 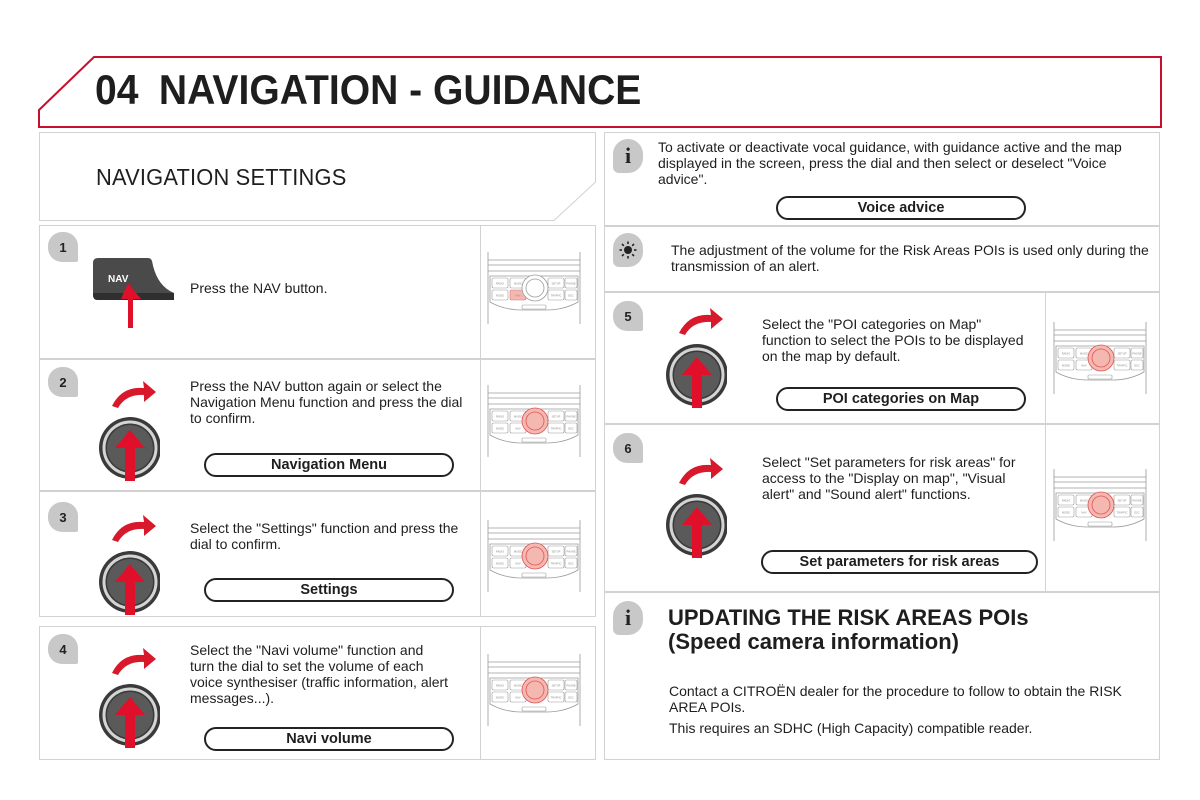 What do you see at coordinates (63, 649) in the screenshot?
I see `step-number-badge: 4` at bounding box center [63, 649].